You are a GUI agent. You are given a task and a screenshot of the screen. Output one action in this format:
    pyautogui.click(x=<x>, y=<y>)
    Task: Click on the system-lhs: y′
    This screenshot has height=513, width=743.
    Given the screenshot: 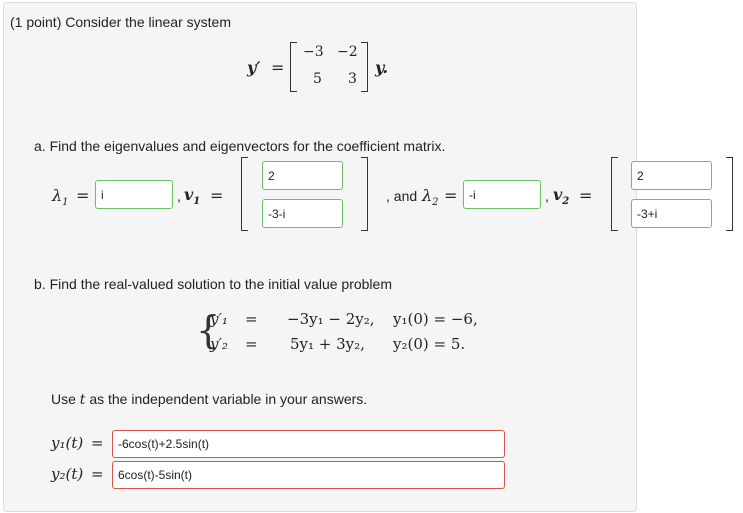 What is the action you would take?
    pyautogui.click(x=254, y=67)
    